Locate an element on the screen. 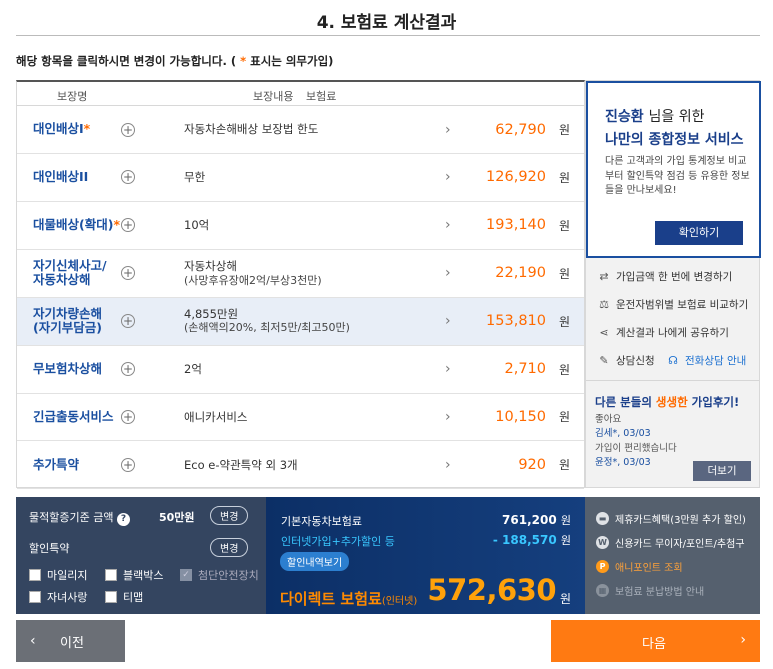 The width and height of the screenshot is (773, 669). phone-consult-link: ☊ 전화상담 안내 is located at coordinates (706, 360).